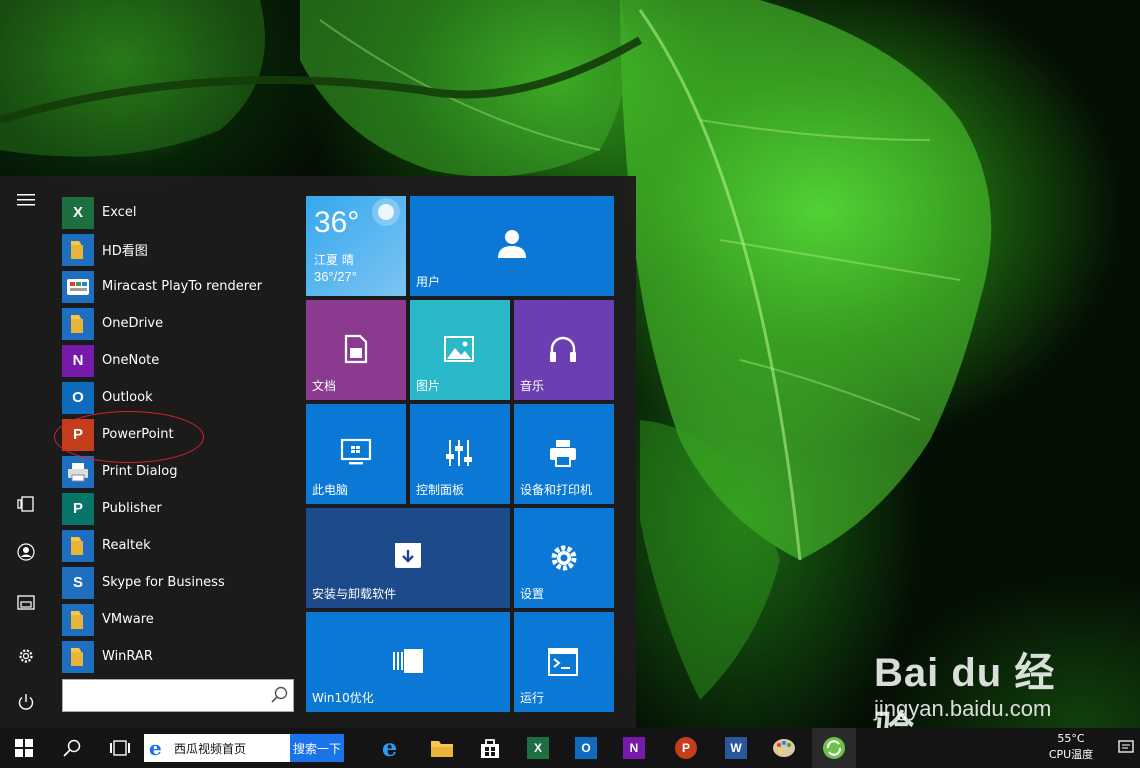  Describe the element at coordinates (736, 748) in the screenshot. I see `taskbar-word: W` at that location.